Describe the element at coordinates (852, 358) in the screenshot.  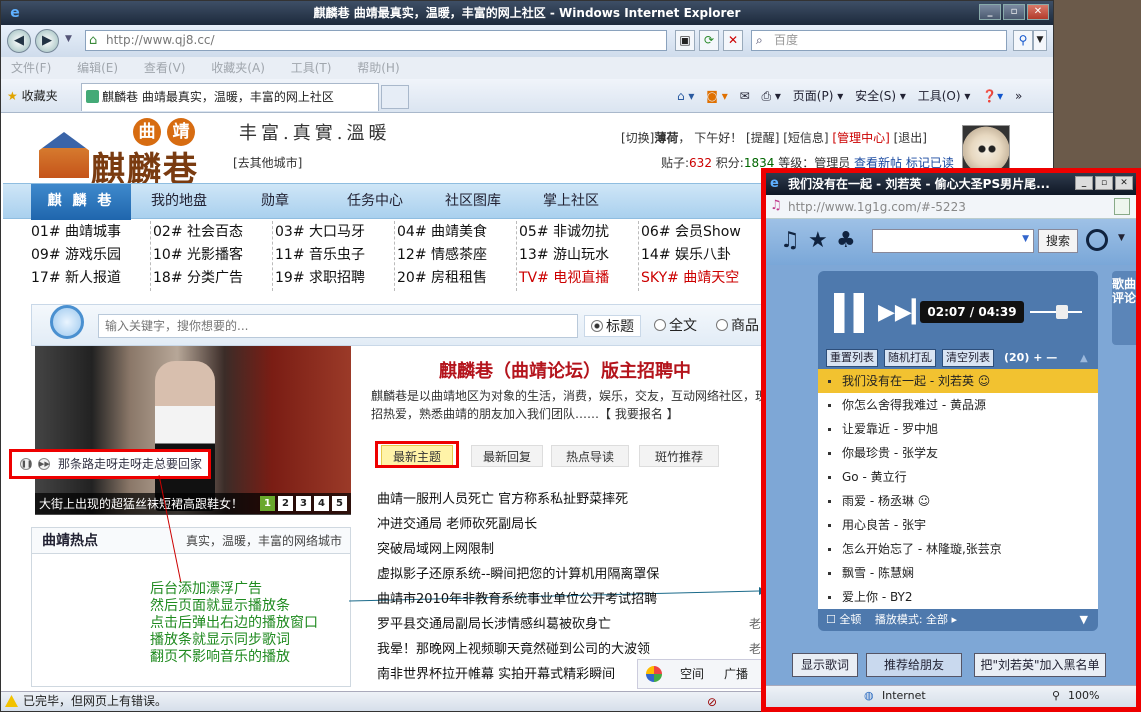
I see `reset-list-button: 重置列表` at that location.